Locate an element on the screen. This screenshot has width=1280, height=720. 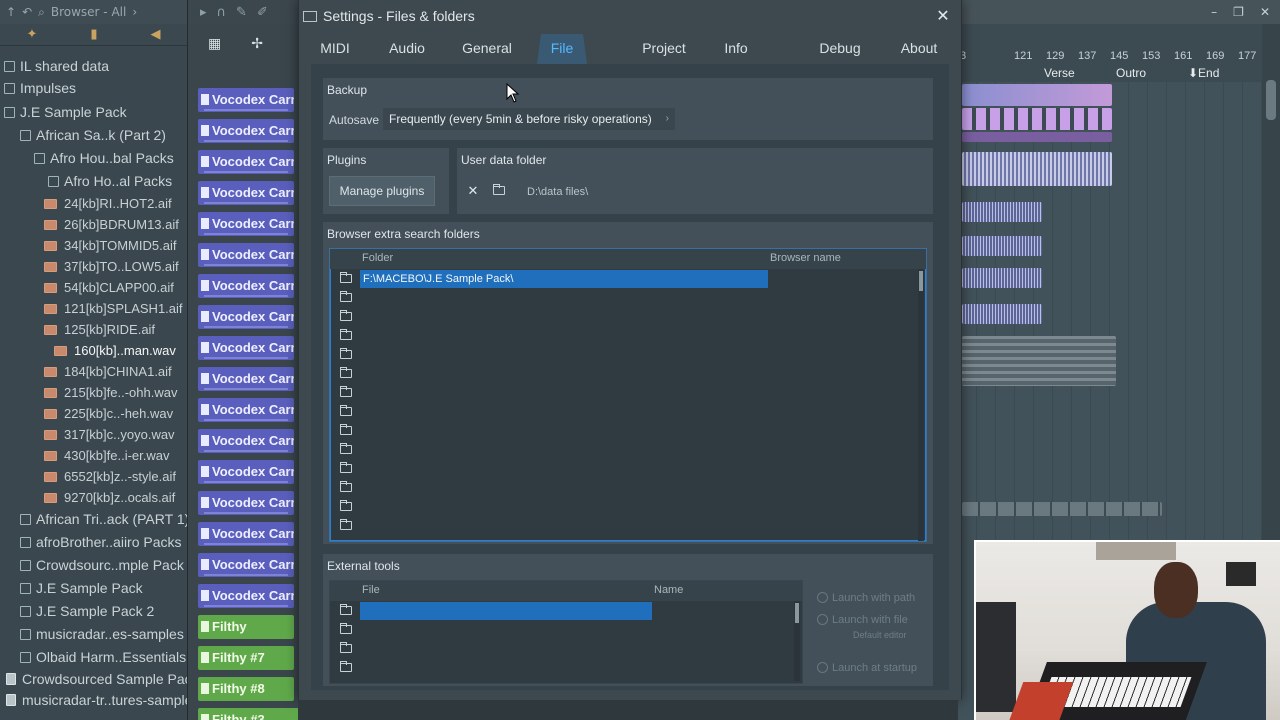
browser-file-item: 24[kb]RI..HOT2.aif is located at coordinates (93, 203).